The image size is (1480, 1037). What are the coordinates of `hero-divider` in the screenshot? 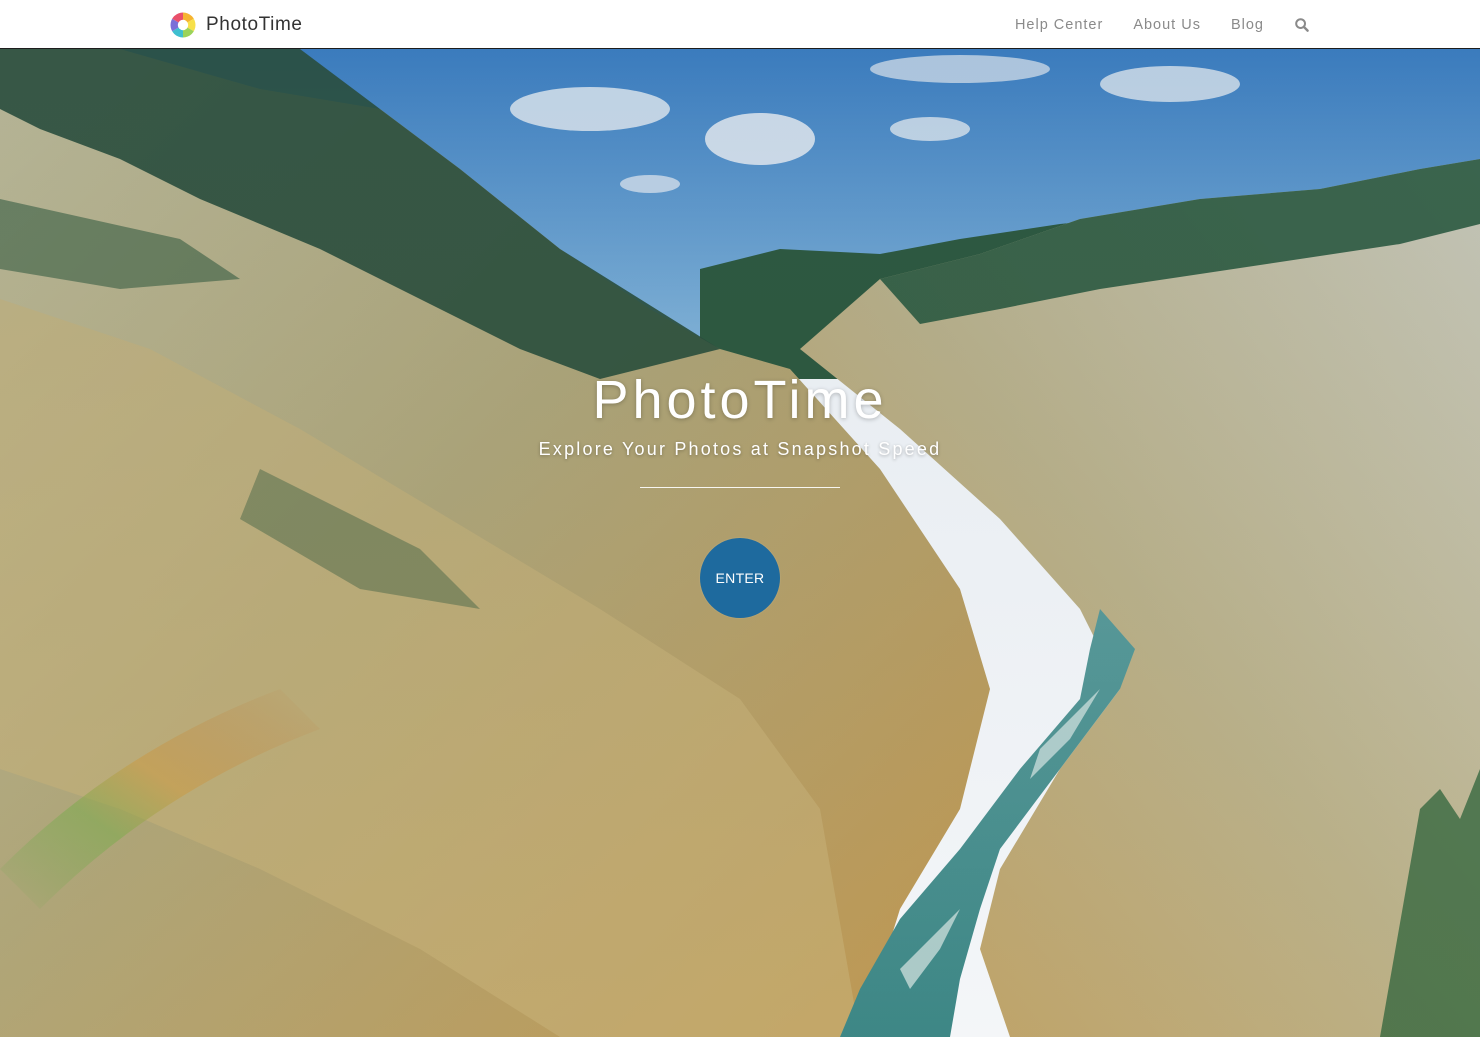 It's located at (740, 487).